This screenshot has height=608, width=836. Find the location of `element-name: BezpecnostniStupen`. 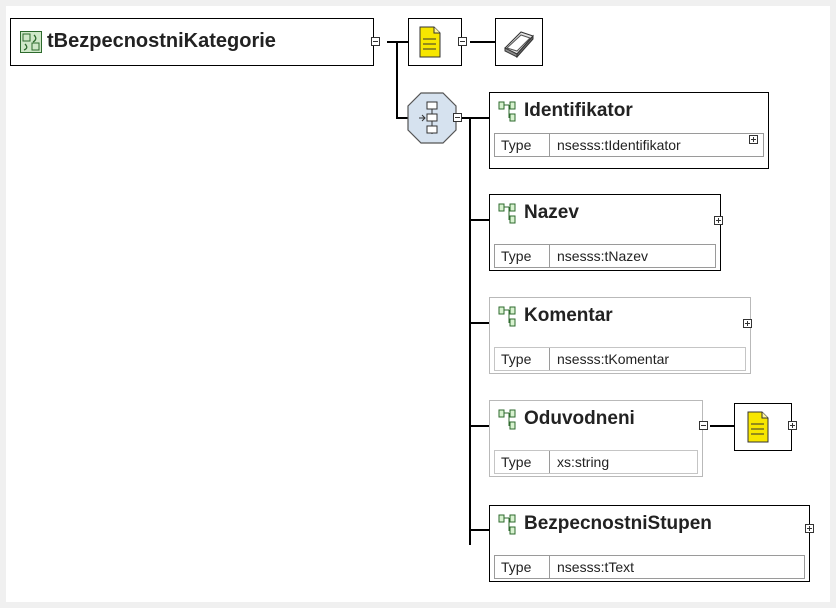

element-name: BezpecnostniStupen is located at coordinates (618, 523).